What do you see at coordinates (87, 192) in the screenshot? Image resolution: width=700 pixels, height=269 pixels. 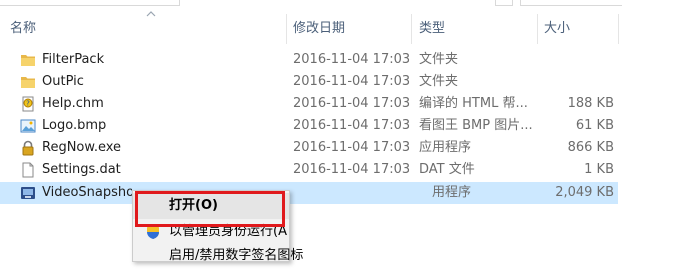 I see `file-name: VideoSnapsho` at bounding box center [87, 192].